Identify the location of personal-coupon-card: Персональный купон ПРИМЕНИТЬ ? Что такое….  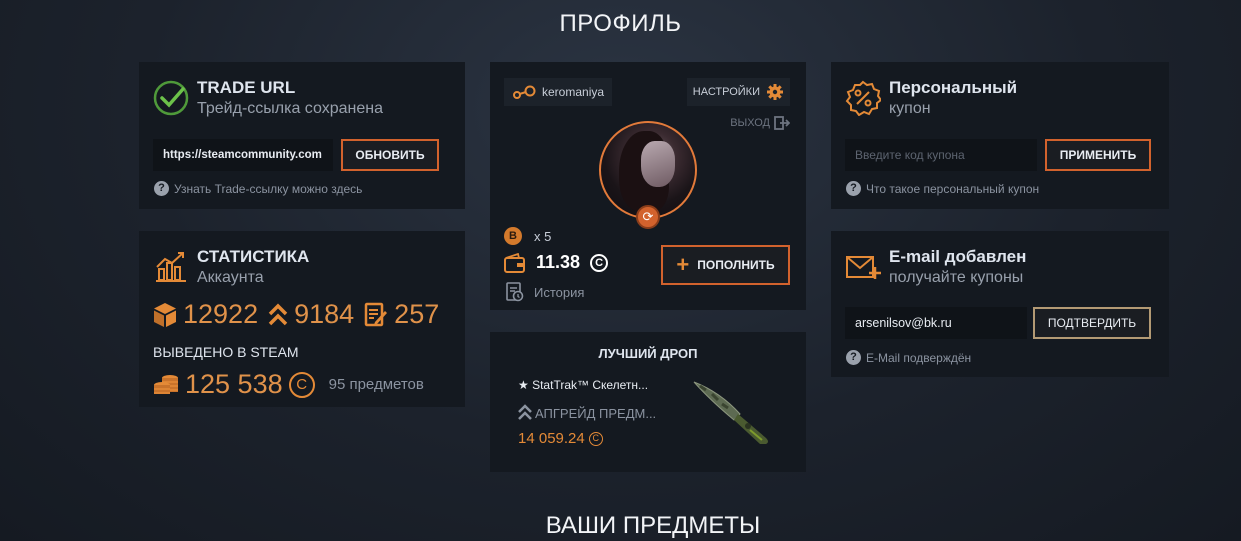
(1000, 135).